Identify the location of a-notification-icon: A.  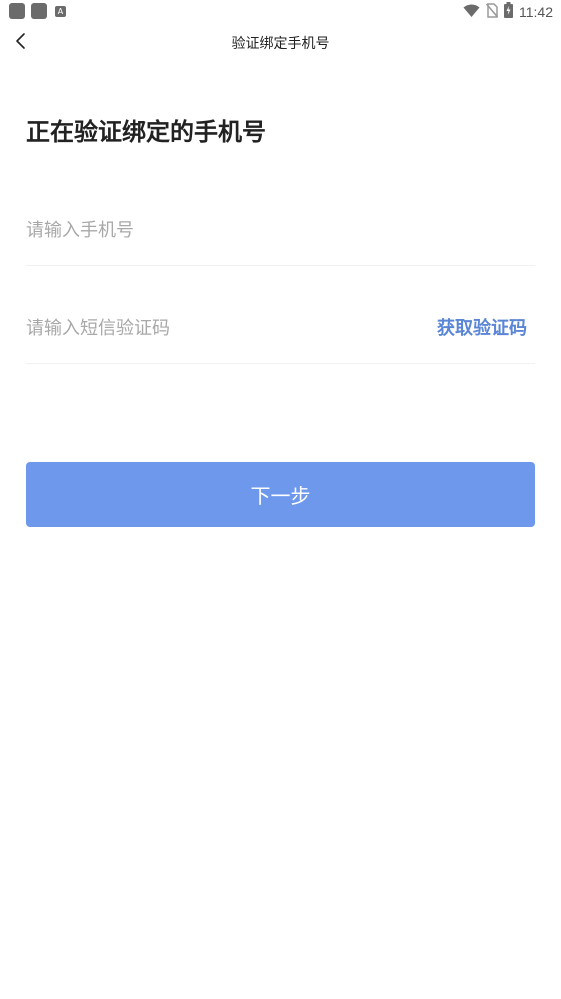
(60, 11).